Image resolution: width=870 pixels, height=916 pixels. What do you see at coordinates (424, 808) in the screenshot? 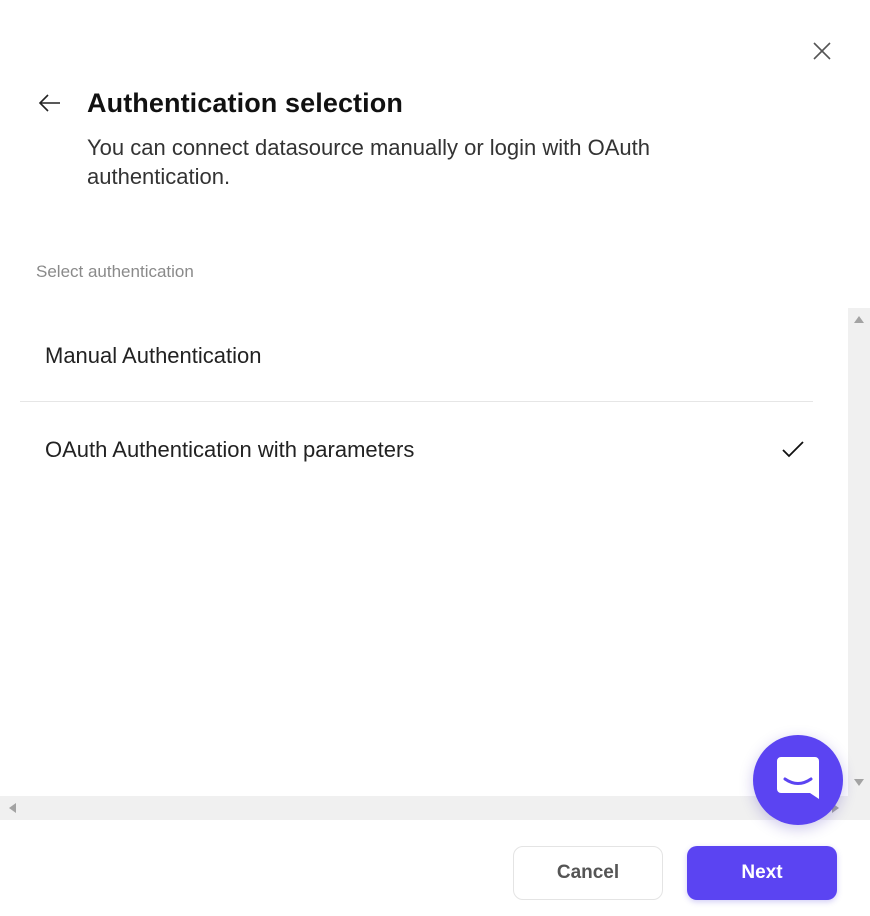
I see `horizontal-scrollbar` at bounding box center [424, 808].